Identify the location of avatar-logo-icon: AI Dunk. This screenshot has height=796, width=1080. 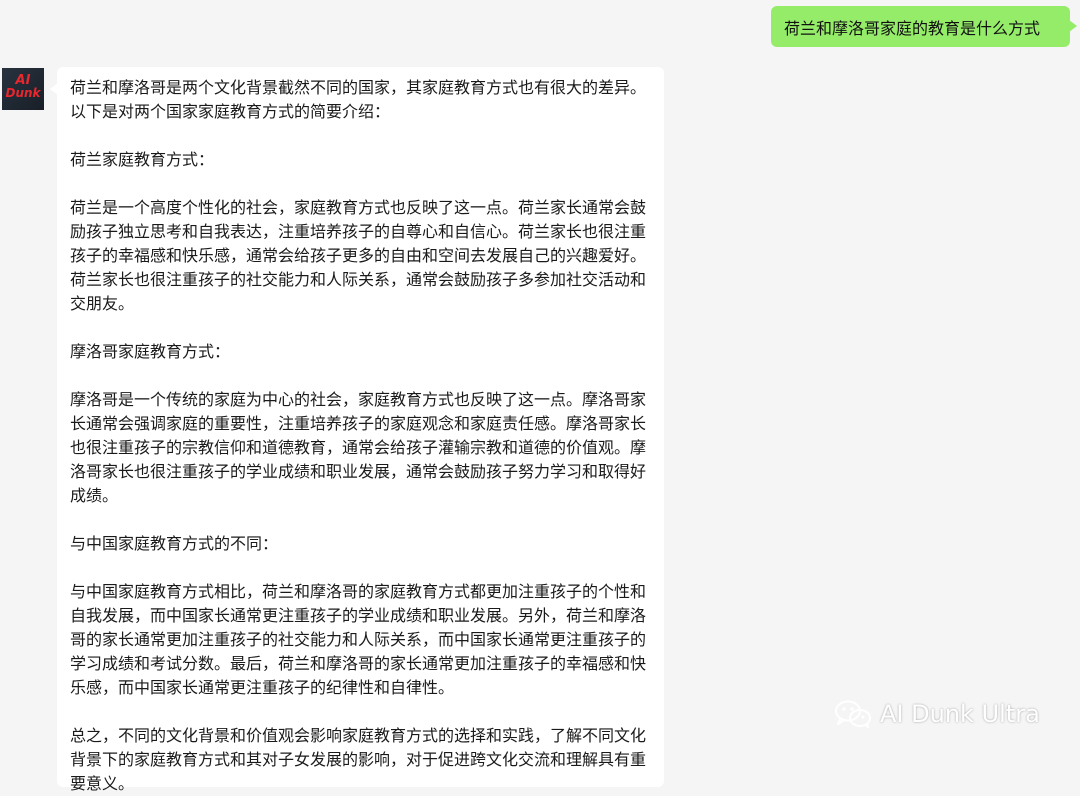
(23, 89).